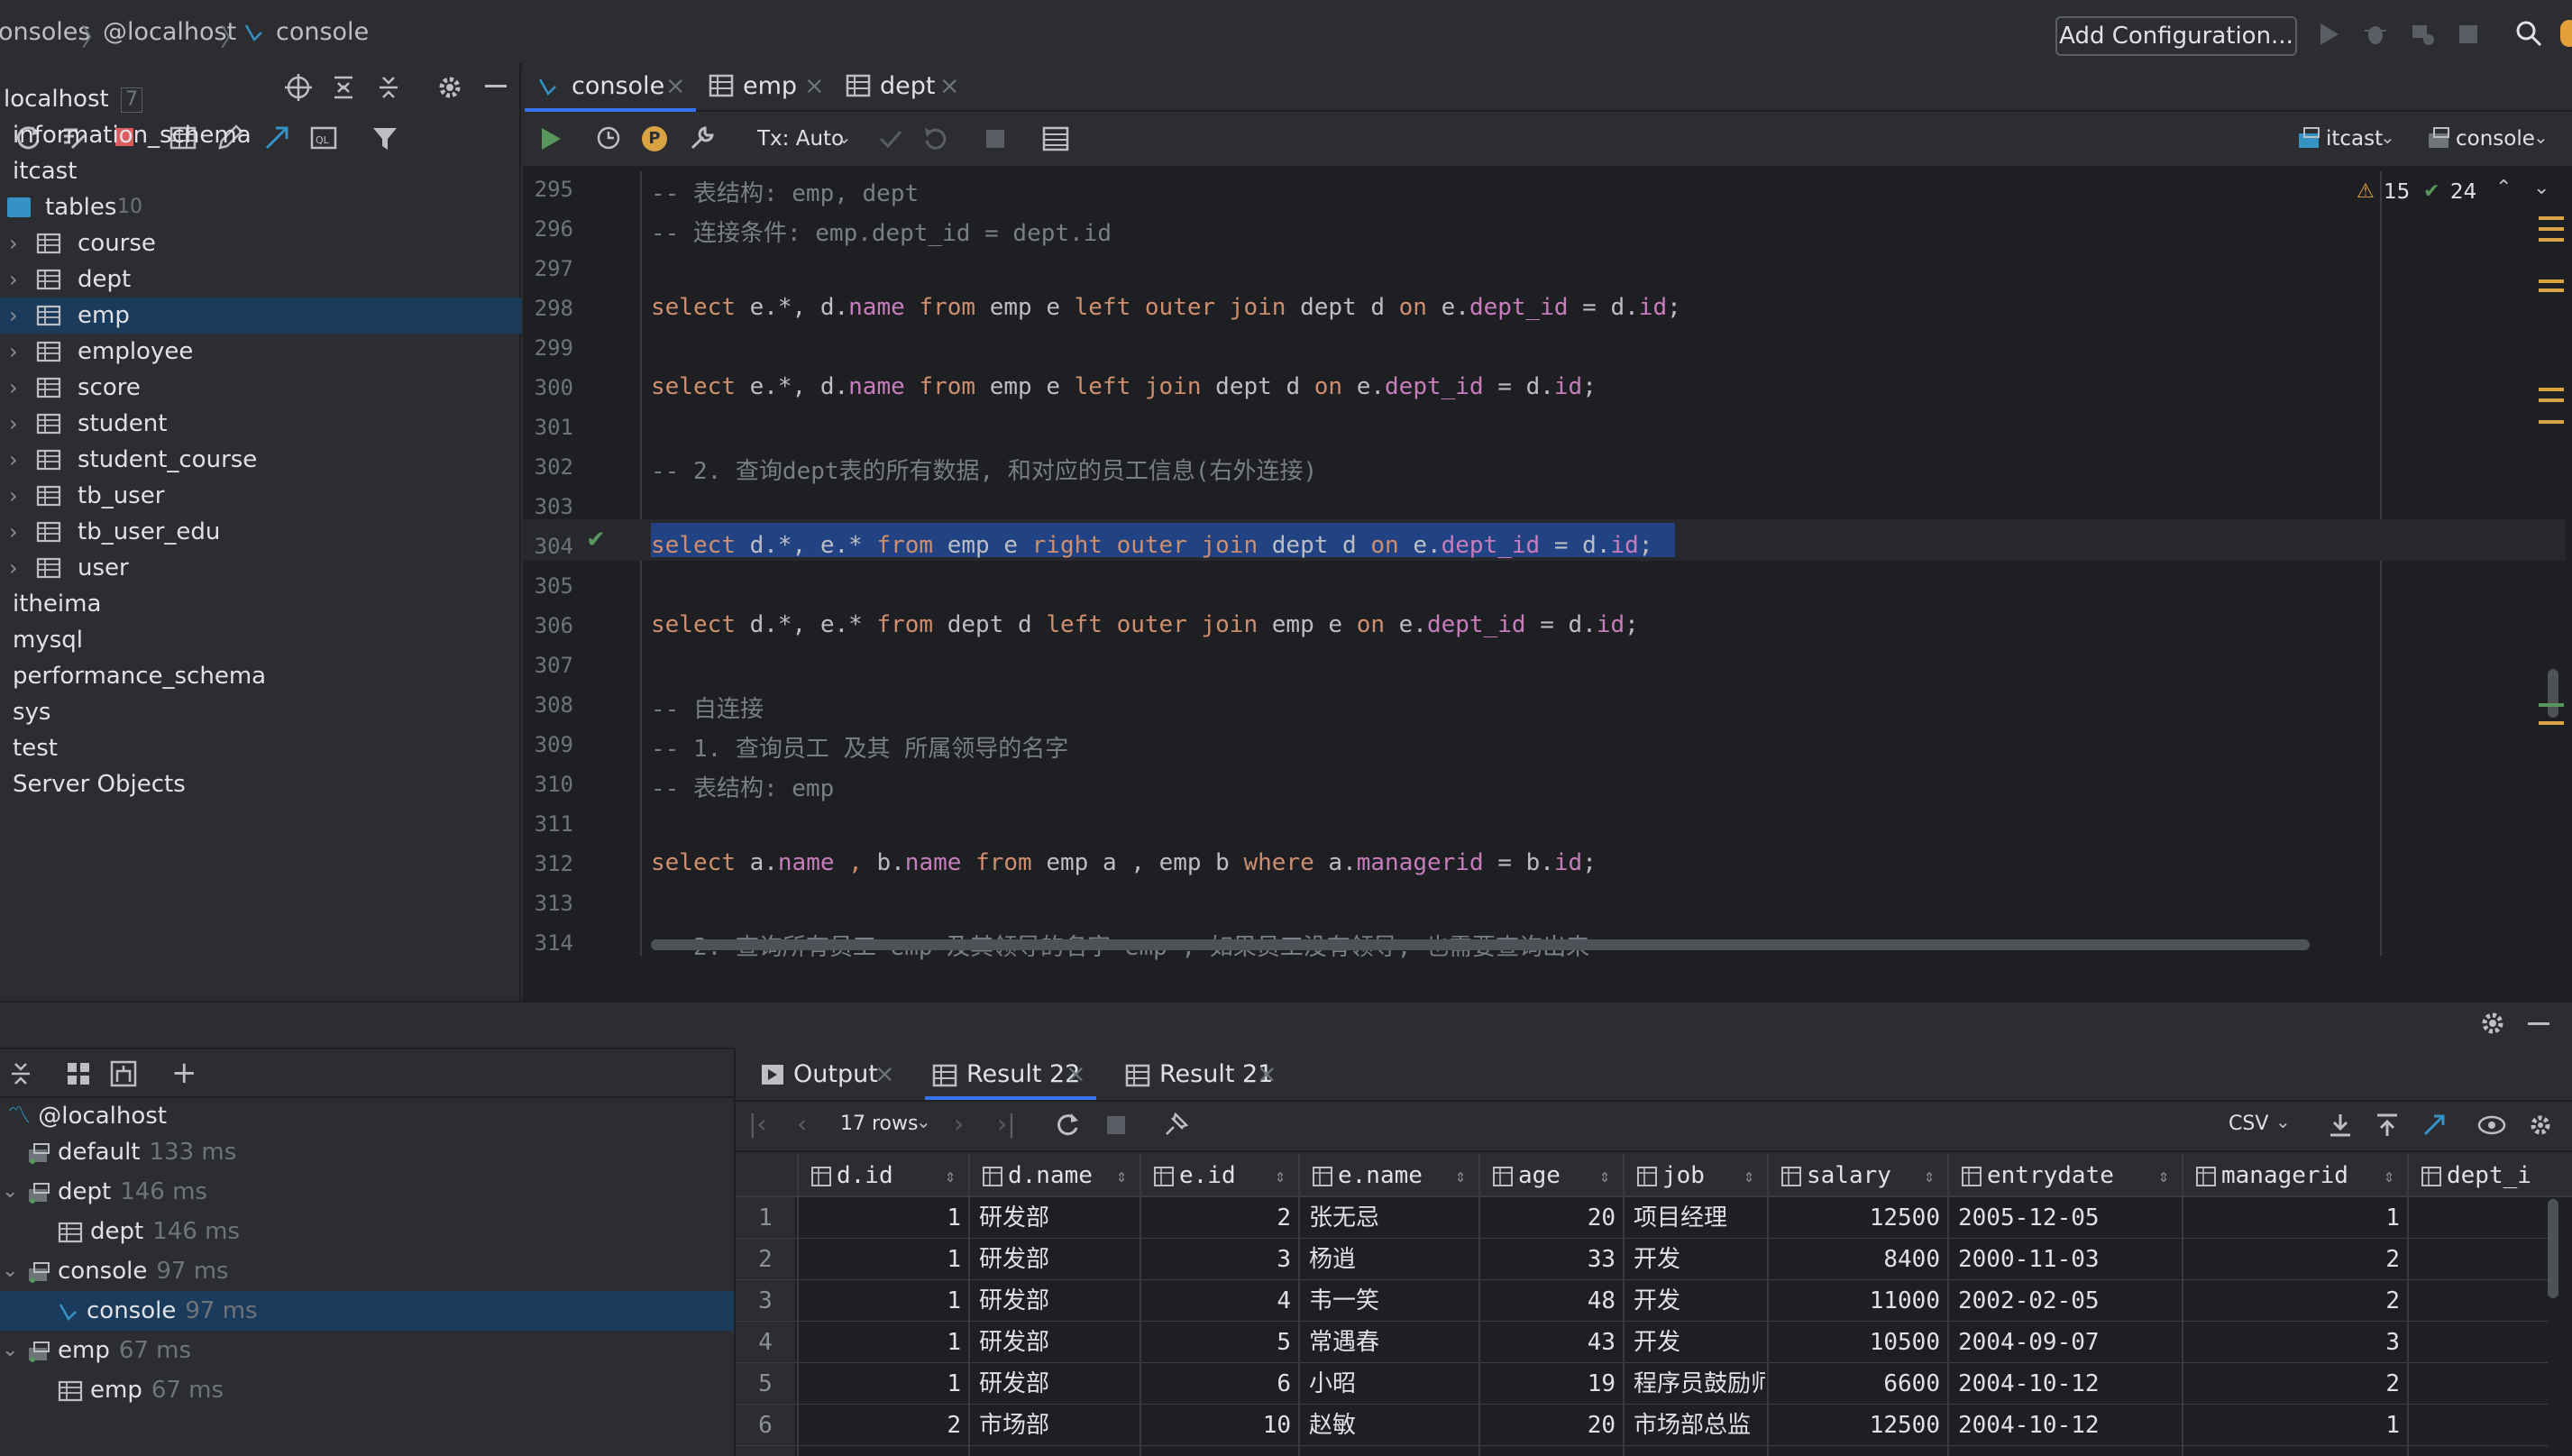 This screenshot has width=2572, height=1456. Describe the element at coordinates (1700, 1176) in the screenshot. I see `column-header-job: job ⇕` at that location.